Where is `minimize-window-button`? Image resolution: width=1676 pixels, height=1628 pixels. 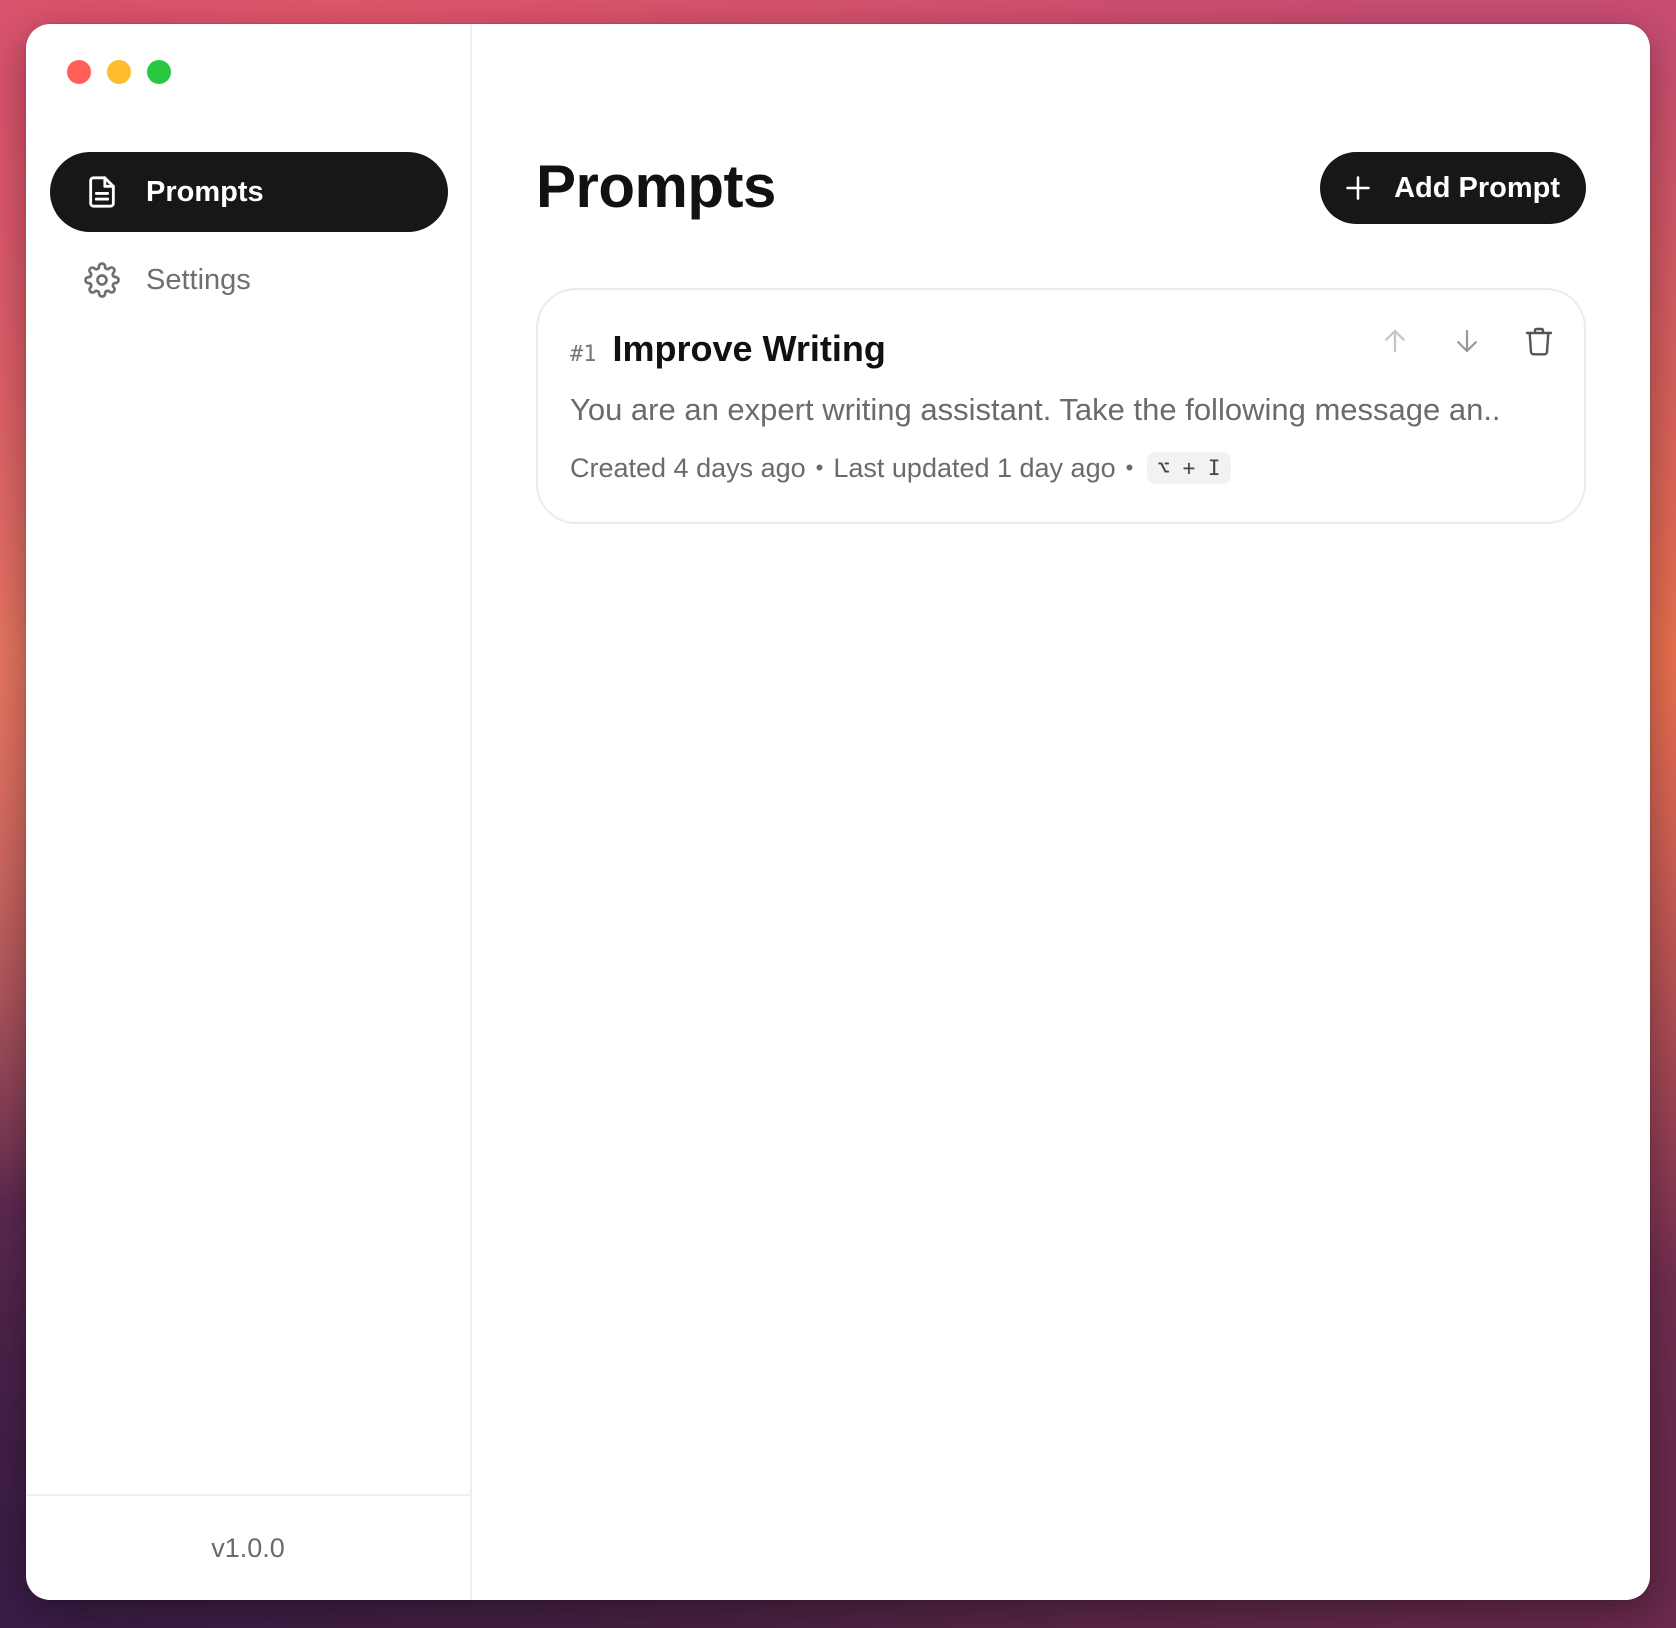
minimize-window-button is located at coordinates (119, 72).